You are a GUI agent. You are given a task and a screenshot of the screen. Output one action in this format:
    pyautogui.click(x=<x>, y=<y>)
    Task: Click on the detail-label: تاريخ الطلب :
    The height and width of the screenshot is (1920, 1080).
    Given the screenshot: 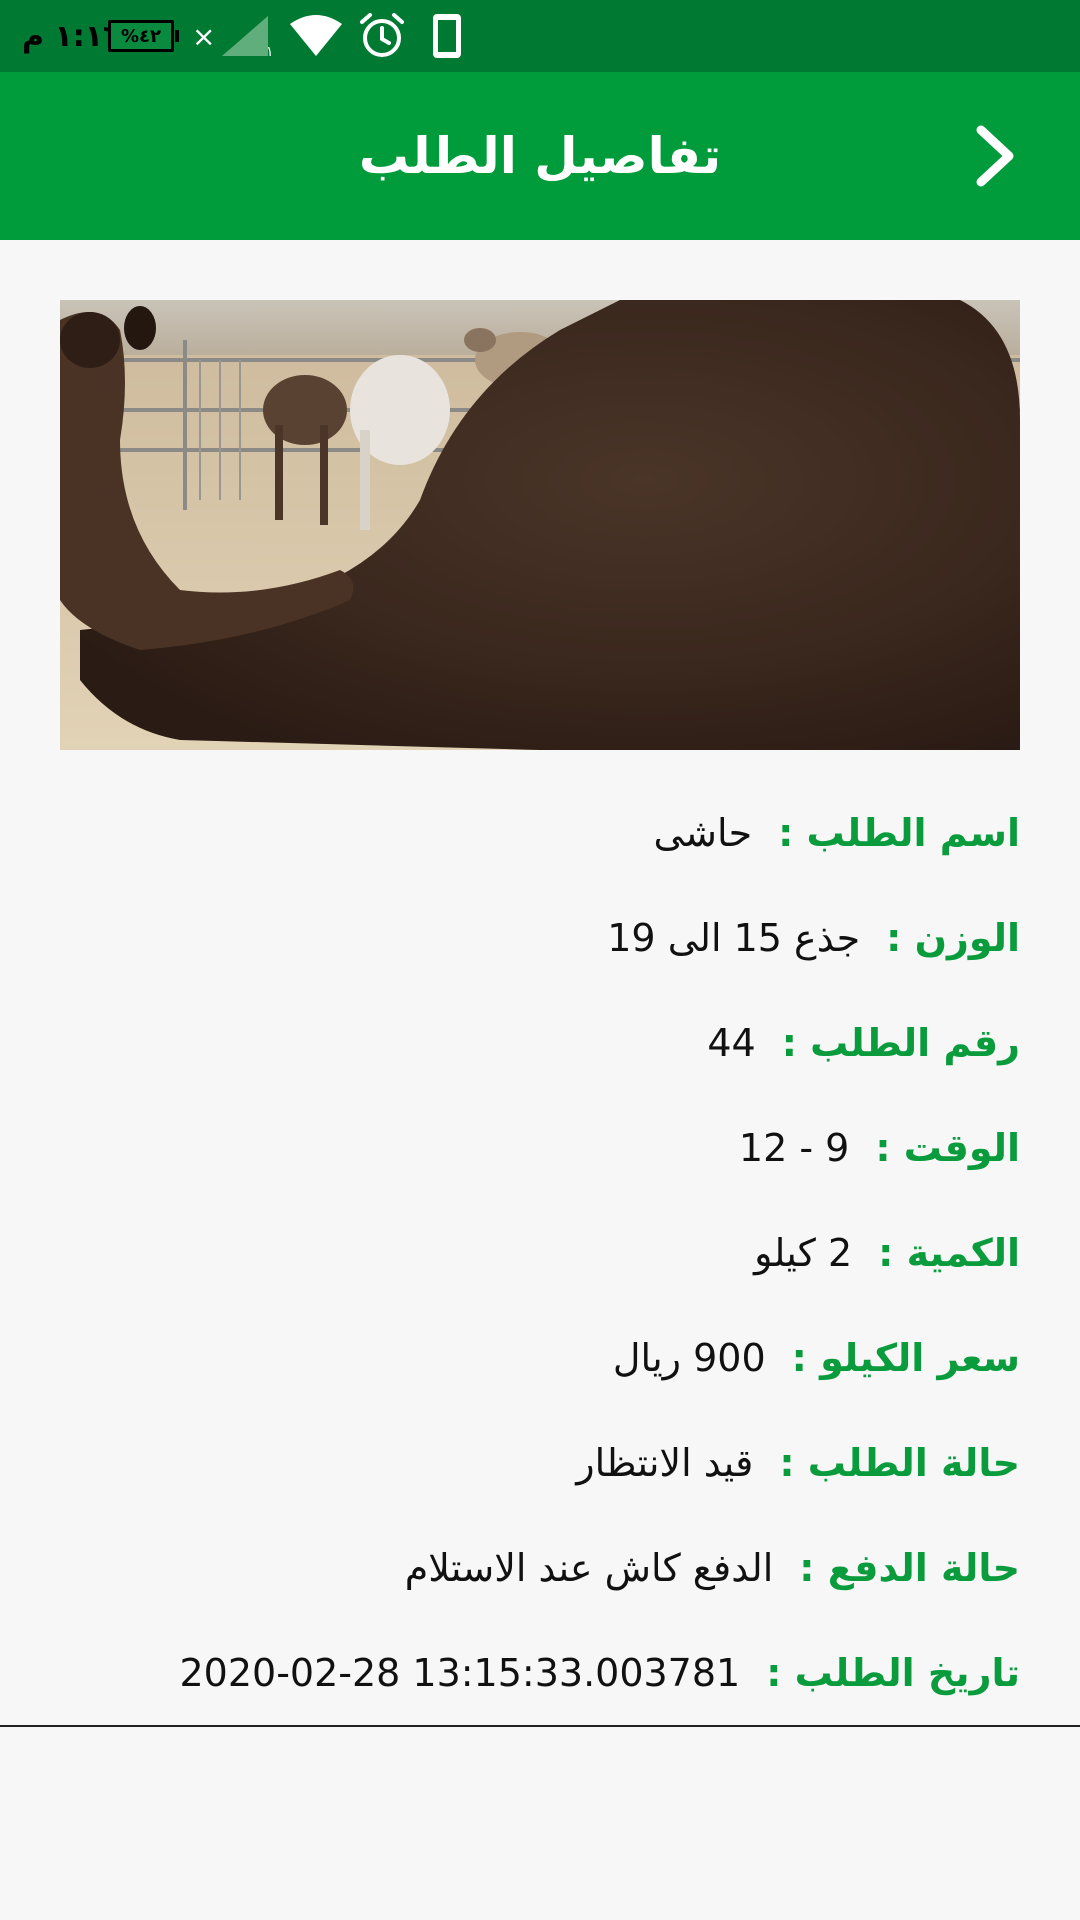 What is the action you would take?
    pyautogui.click(x=893, y=1672)
    